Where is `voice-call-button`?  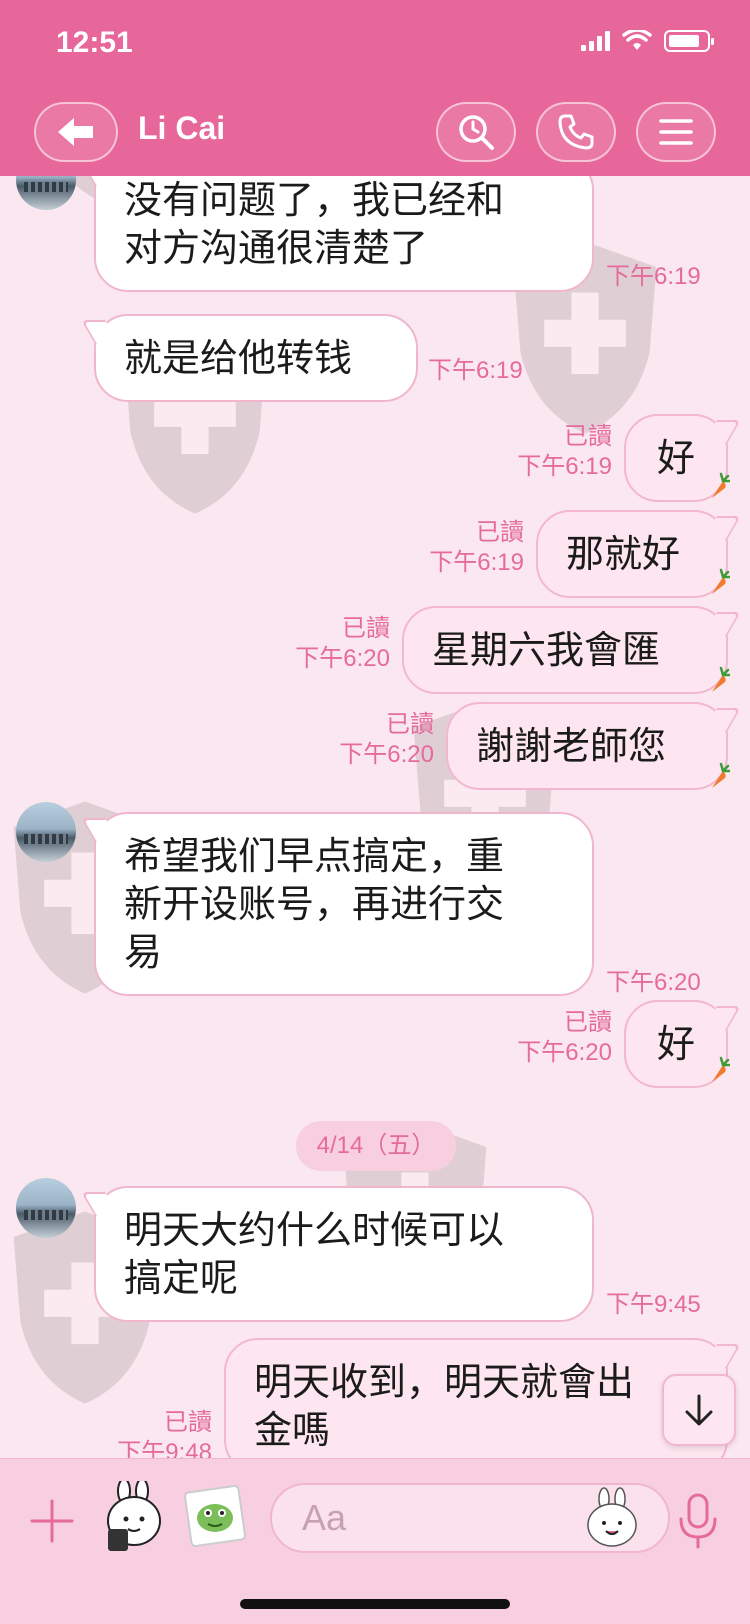
voice-call-button is located at coordinates (576, 132).